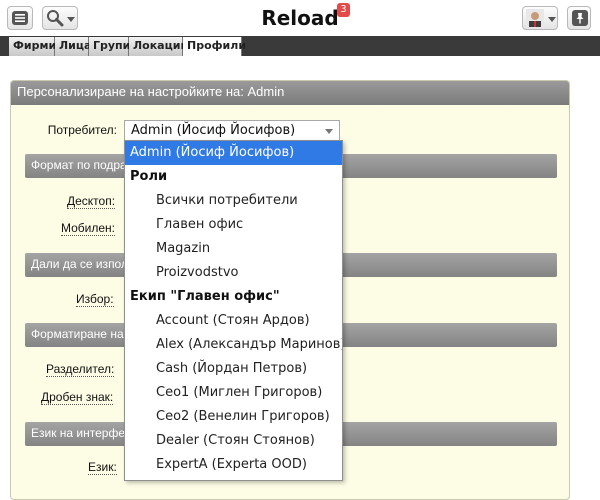 This screenshot has width=600, height=500. What do you see at coordinates (233, 393) in the screenshot?
I see `dropdown-option: Ceo1 (Миглен Григоров)` at bounding box center [233, 393].